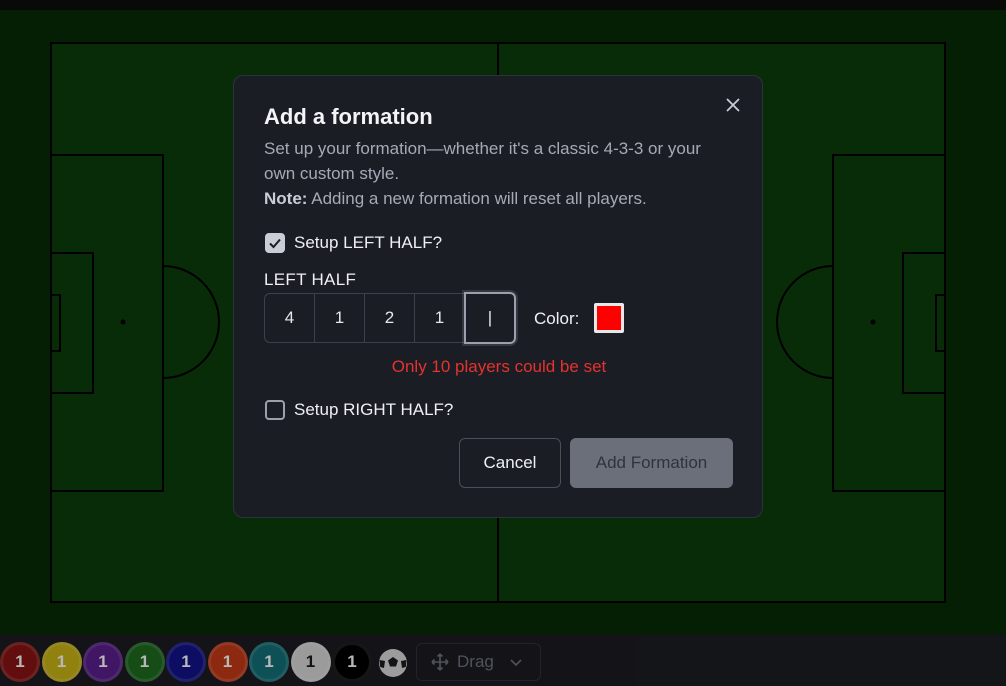  What do you see at coordinates (499, 366) in the screenshot?
I see `error-message: Only 10 players could be set` at bounding box center [499, 366].